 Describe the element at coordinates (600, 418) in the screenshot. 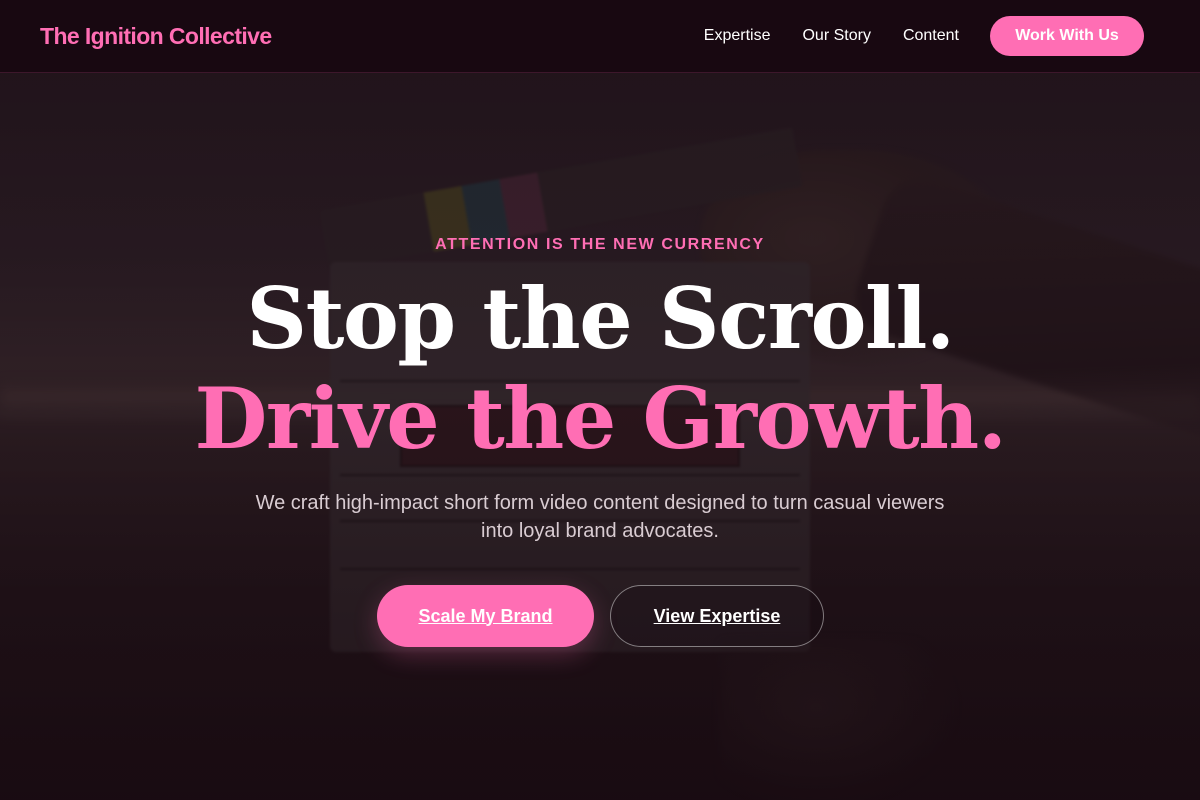

I see `headline-line-2: Drive the Growth.` at that location.